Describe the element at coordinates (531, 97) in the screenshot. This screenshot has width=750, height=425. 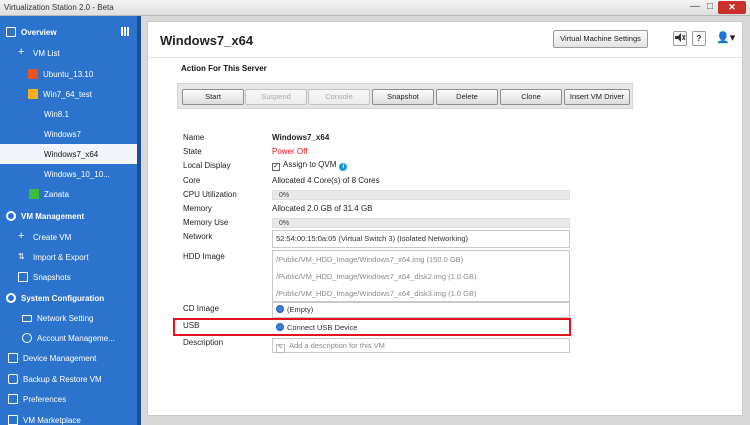
I see `clone-button: Clone` at that location.